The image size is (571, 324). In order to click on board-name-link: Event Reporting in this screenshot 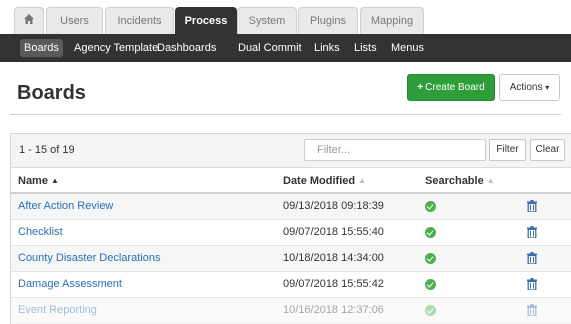, I will do `click(57, 310)`.